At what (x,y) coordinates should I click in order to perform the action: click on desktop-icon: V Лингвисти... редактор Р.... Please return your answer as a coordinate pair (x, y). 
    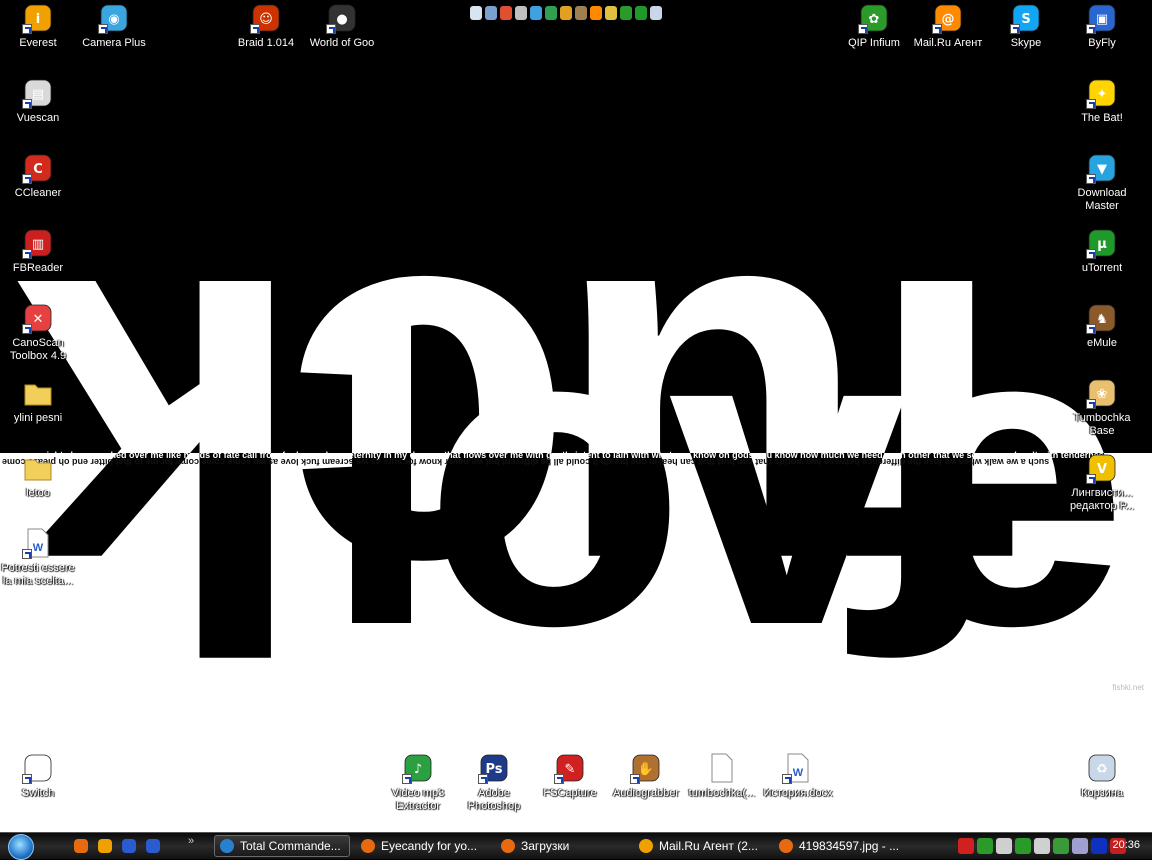
    Looking at the image, I should click on (1102, 482).